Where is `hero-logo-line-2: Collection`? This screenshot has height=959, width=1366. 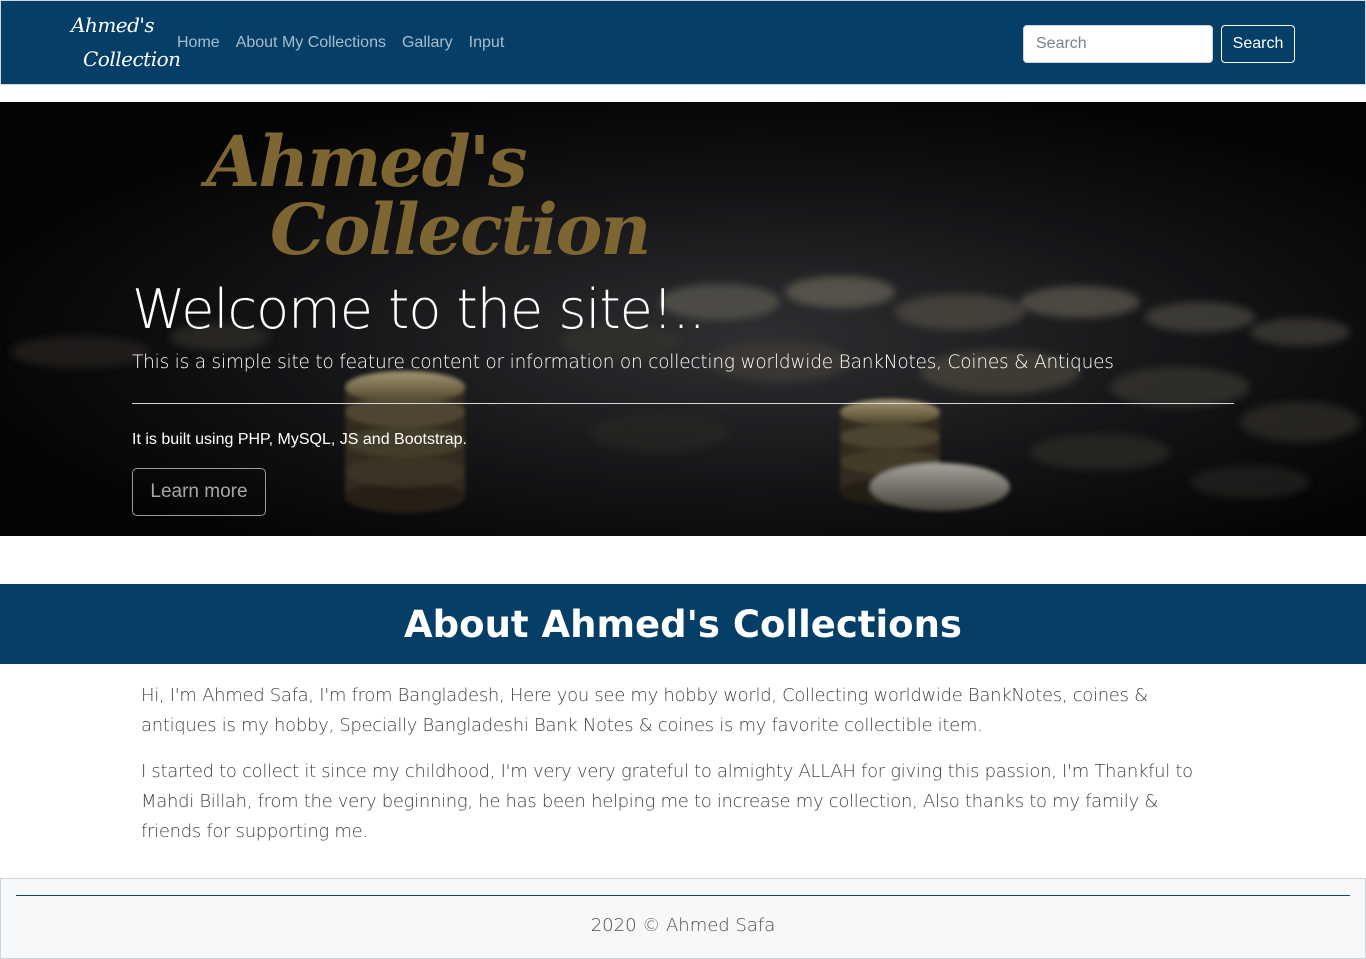 hero-logo-line-2: Collection is located at coordinates (460, 229).